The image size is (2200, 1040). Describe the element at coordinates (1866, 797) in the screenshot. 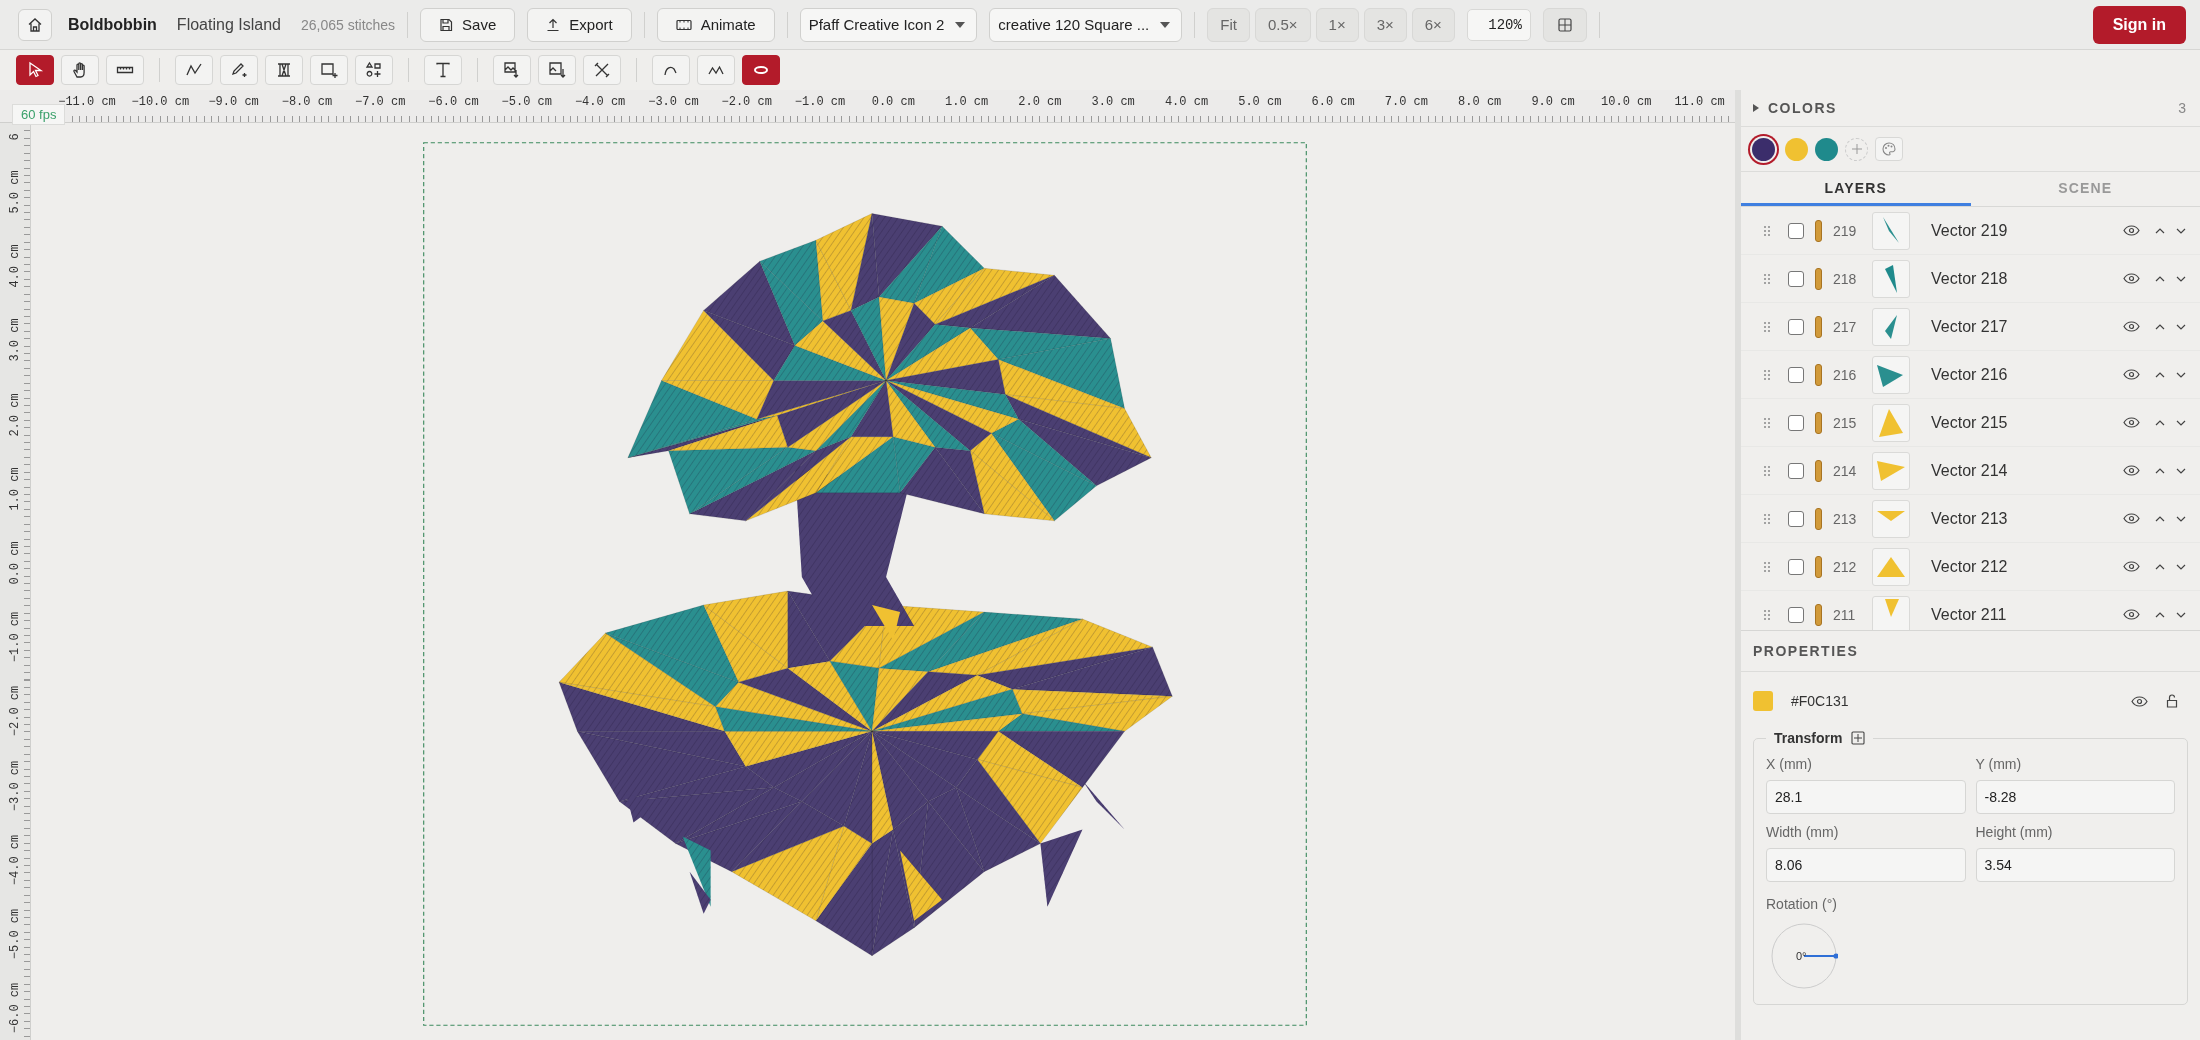

I see `number-input-field: 28.1` at that location.